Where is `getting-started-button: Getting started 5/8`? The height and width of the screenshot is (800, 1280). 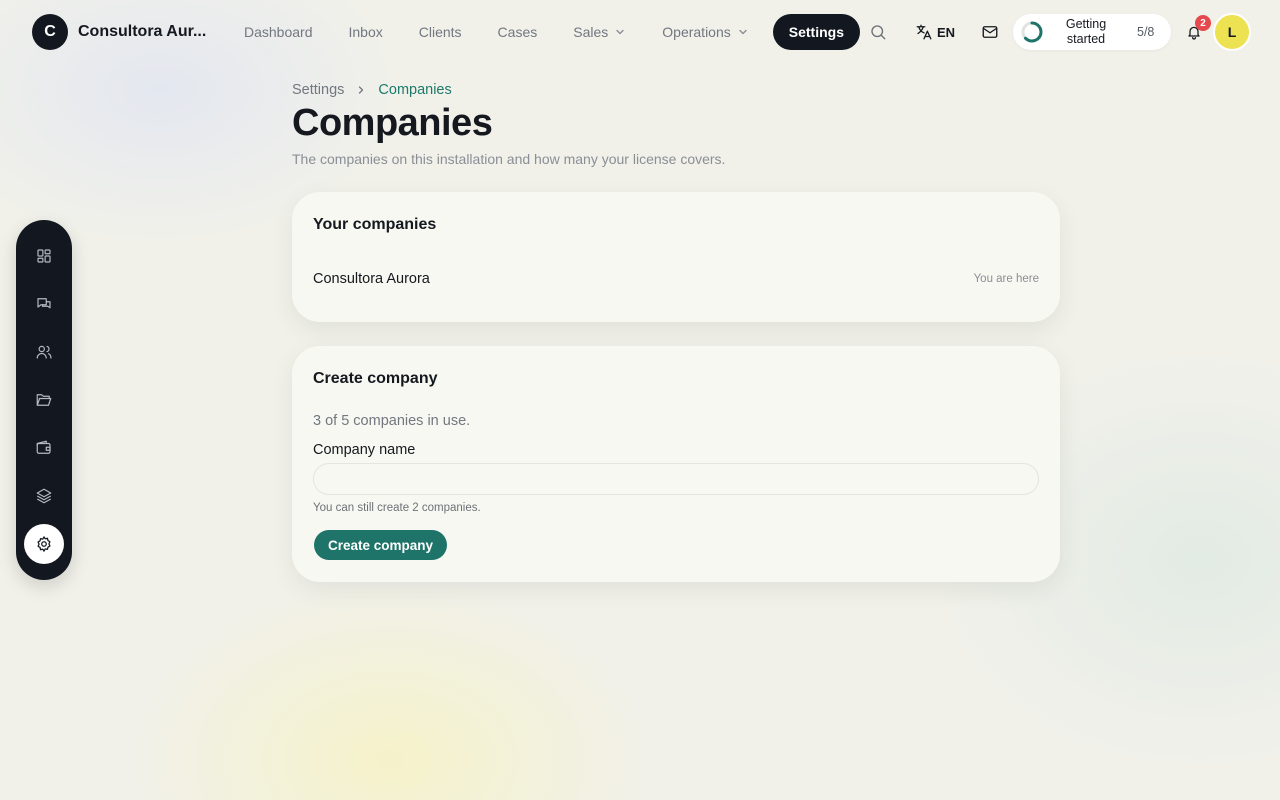
getting-started-button: Getting started 5/8 is located at coordinates (1092, 32).